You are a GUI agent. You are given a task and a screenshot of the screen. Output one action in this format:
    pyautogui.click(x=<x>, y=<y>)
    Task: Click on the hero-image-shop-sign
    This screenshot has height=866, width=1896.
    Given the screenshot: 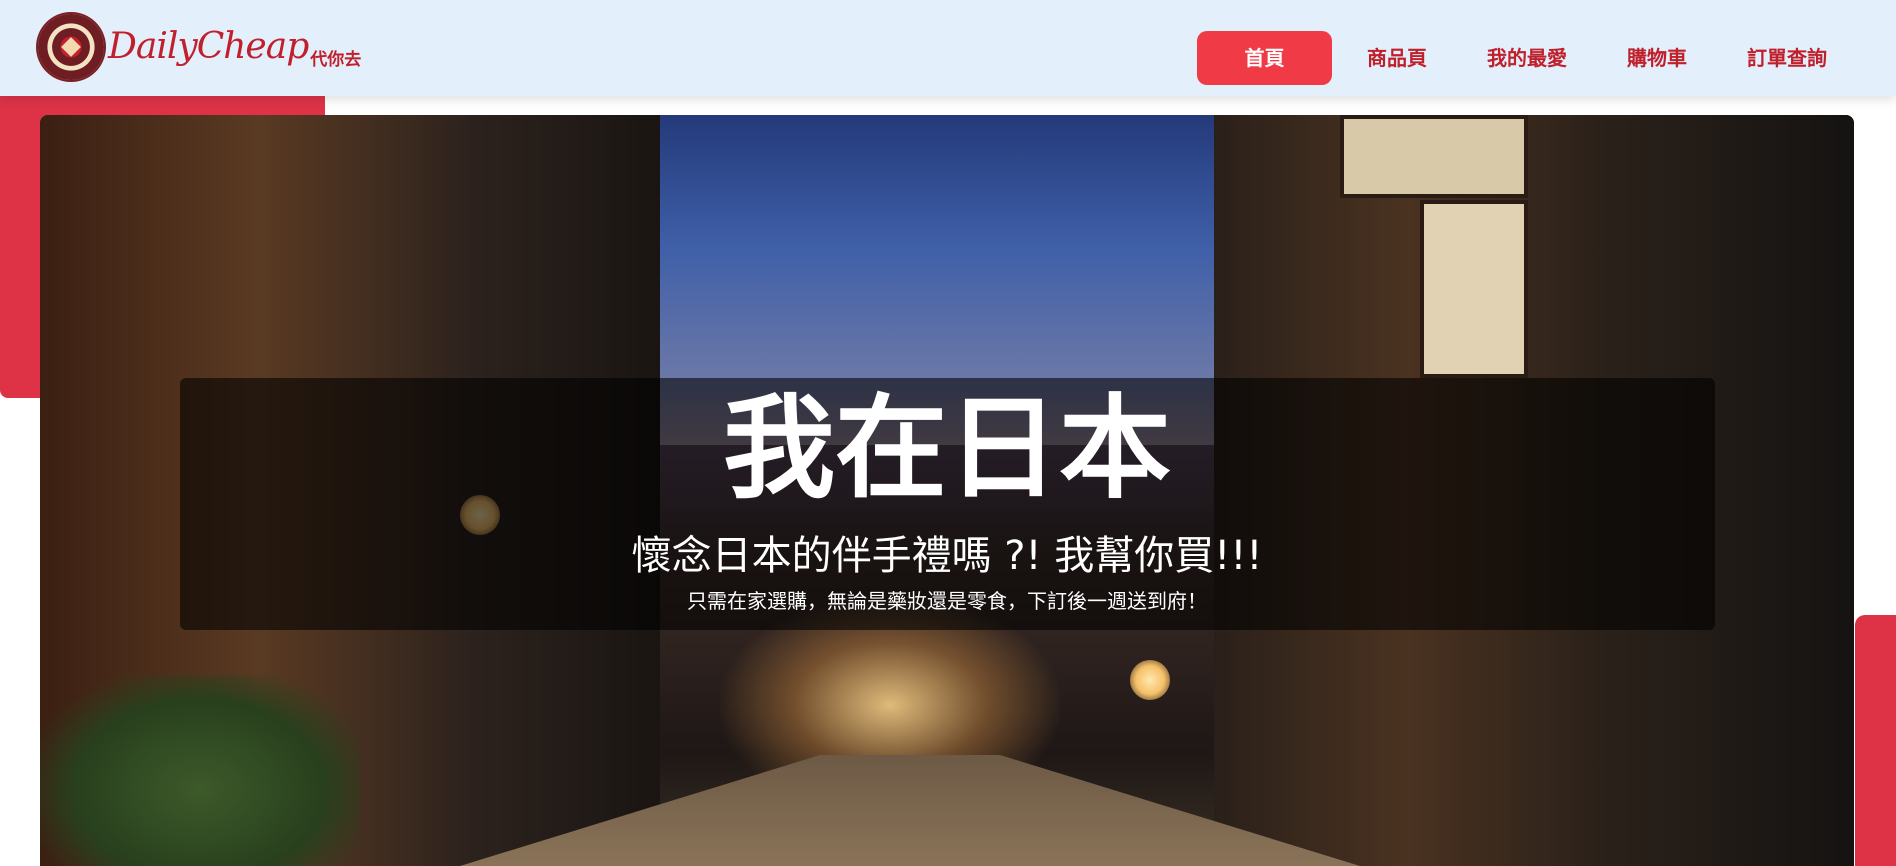 What is the action you would take?
    pyautogui.click(x=1434, y=156)
    